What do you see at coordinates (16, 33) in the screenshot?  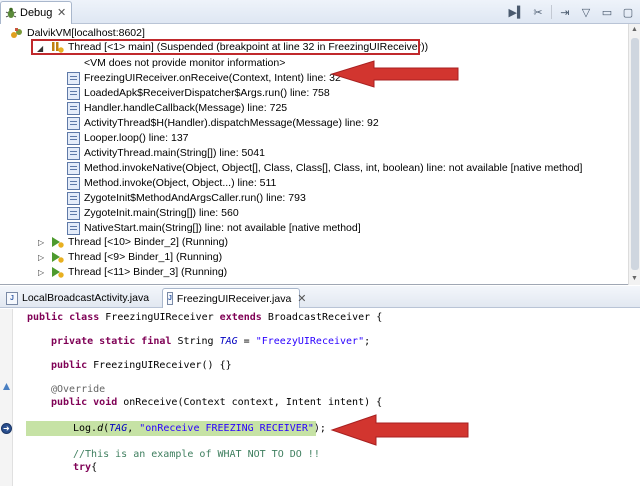 I see `vm-target-icon` at bounding box center [16, 33].